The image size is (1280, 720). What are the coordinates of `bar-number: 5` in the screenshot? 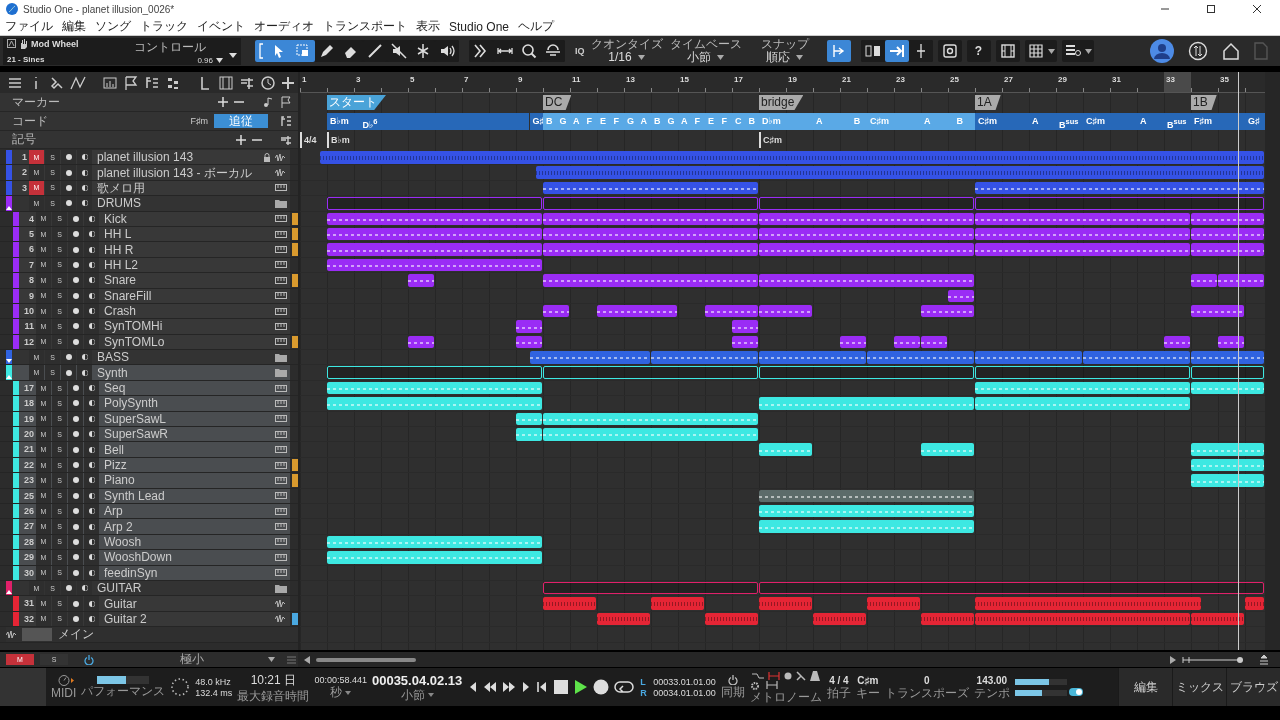 It's located at (412, 79).